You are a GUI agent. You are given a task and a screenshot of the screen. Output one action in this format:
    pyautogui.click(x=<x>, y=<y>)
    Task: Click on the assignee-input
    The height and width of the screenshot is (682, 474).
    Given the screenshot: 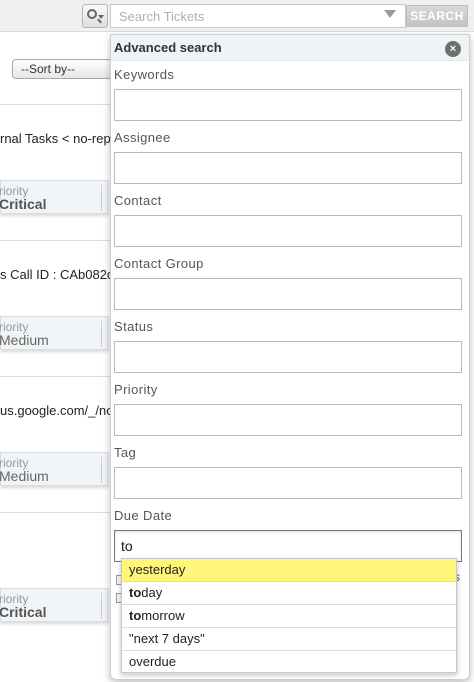 What is the action you would take?
    pyautogui.click(x=288, y=168)
    